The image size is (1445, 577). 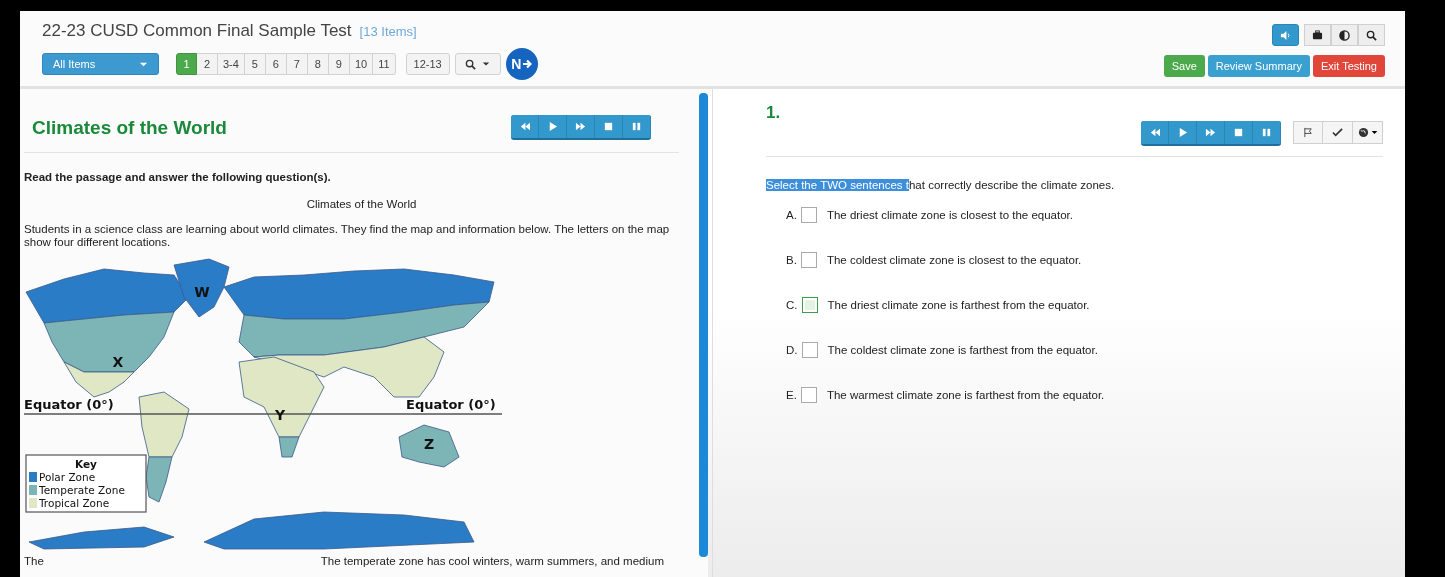 What do you see at coordinates (791, 395) in the screenshot?
I see `option-letter: E.` at bounding box center [791, 395].